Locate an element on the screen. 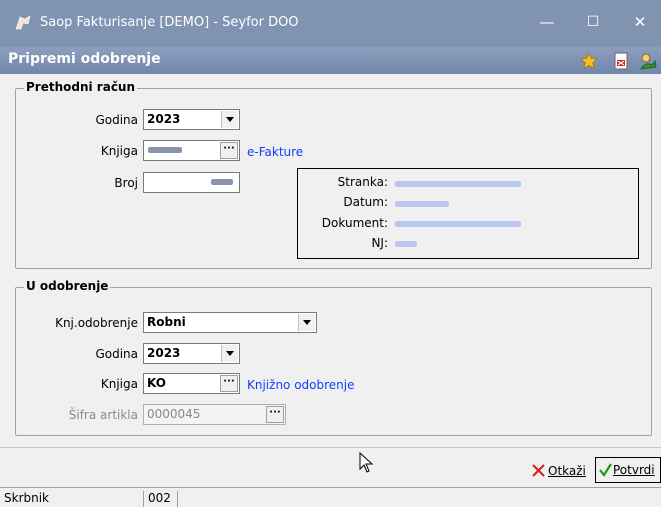 The height and width of the screenshot is (507, 661). sifra-artikla-value: 0000045 is located at coordinates (174, 414).